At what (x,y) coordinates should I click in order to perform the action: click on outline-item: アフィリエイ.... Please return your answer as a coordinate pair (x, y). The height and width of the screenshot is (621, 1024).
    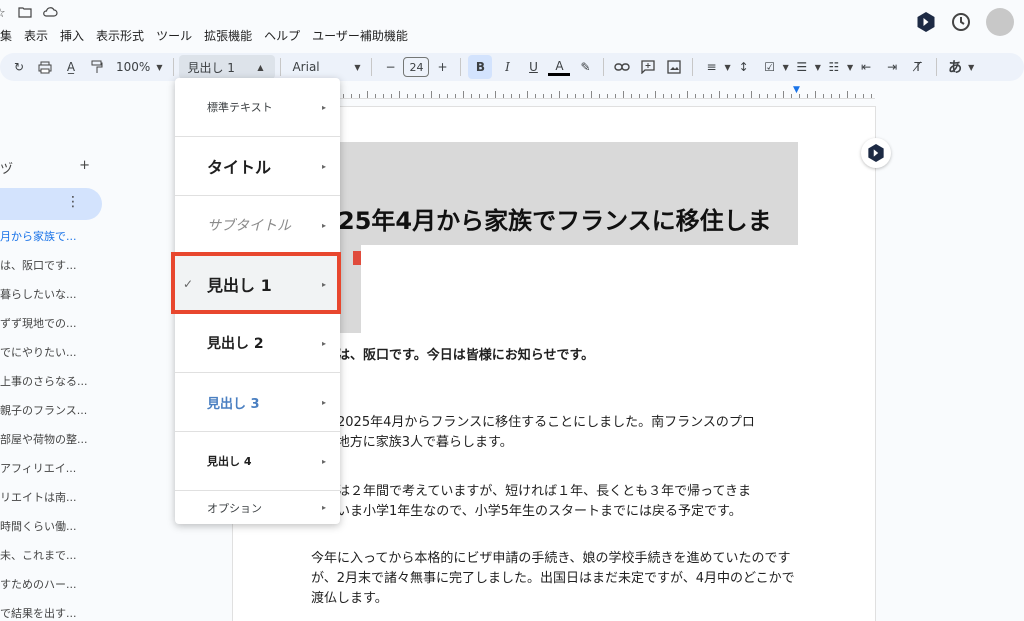
    Looking at the image, I should click on (38, 468).